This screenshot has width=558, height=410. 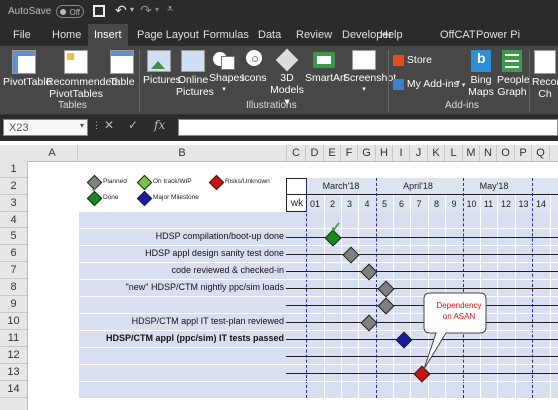 What do you see at coordinates (226, 35) in the screenshot?
I see `tab-formulas: Formulas` at bounding box center [226, 35].